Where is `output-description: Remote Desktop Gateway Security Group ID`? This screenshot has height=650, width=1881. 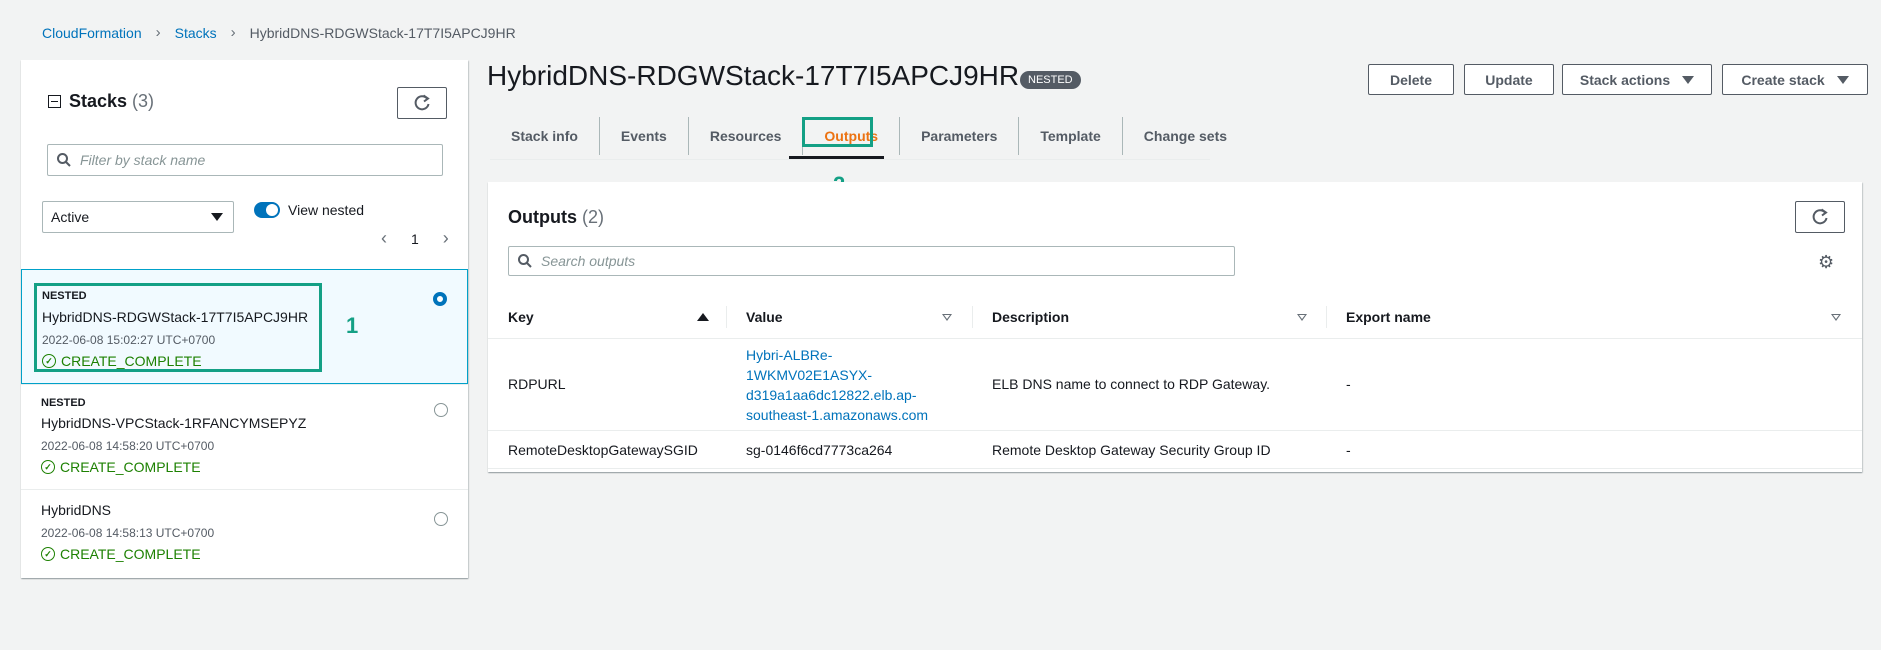
output-description: Remote Desktop Gateway Security Group ID is located at coordinates (1131, 450).